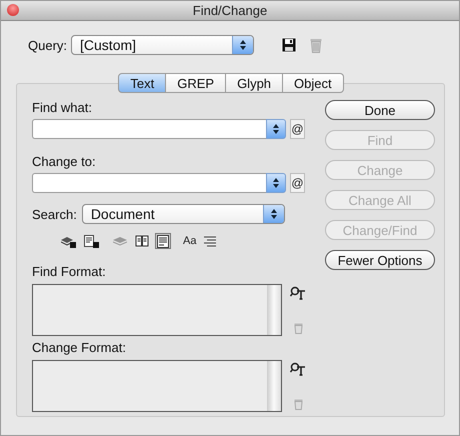  What do you see at coordinates (54, 214) in the screenshot?
I see `search-label: Search:` at bounding box center [54, 214].